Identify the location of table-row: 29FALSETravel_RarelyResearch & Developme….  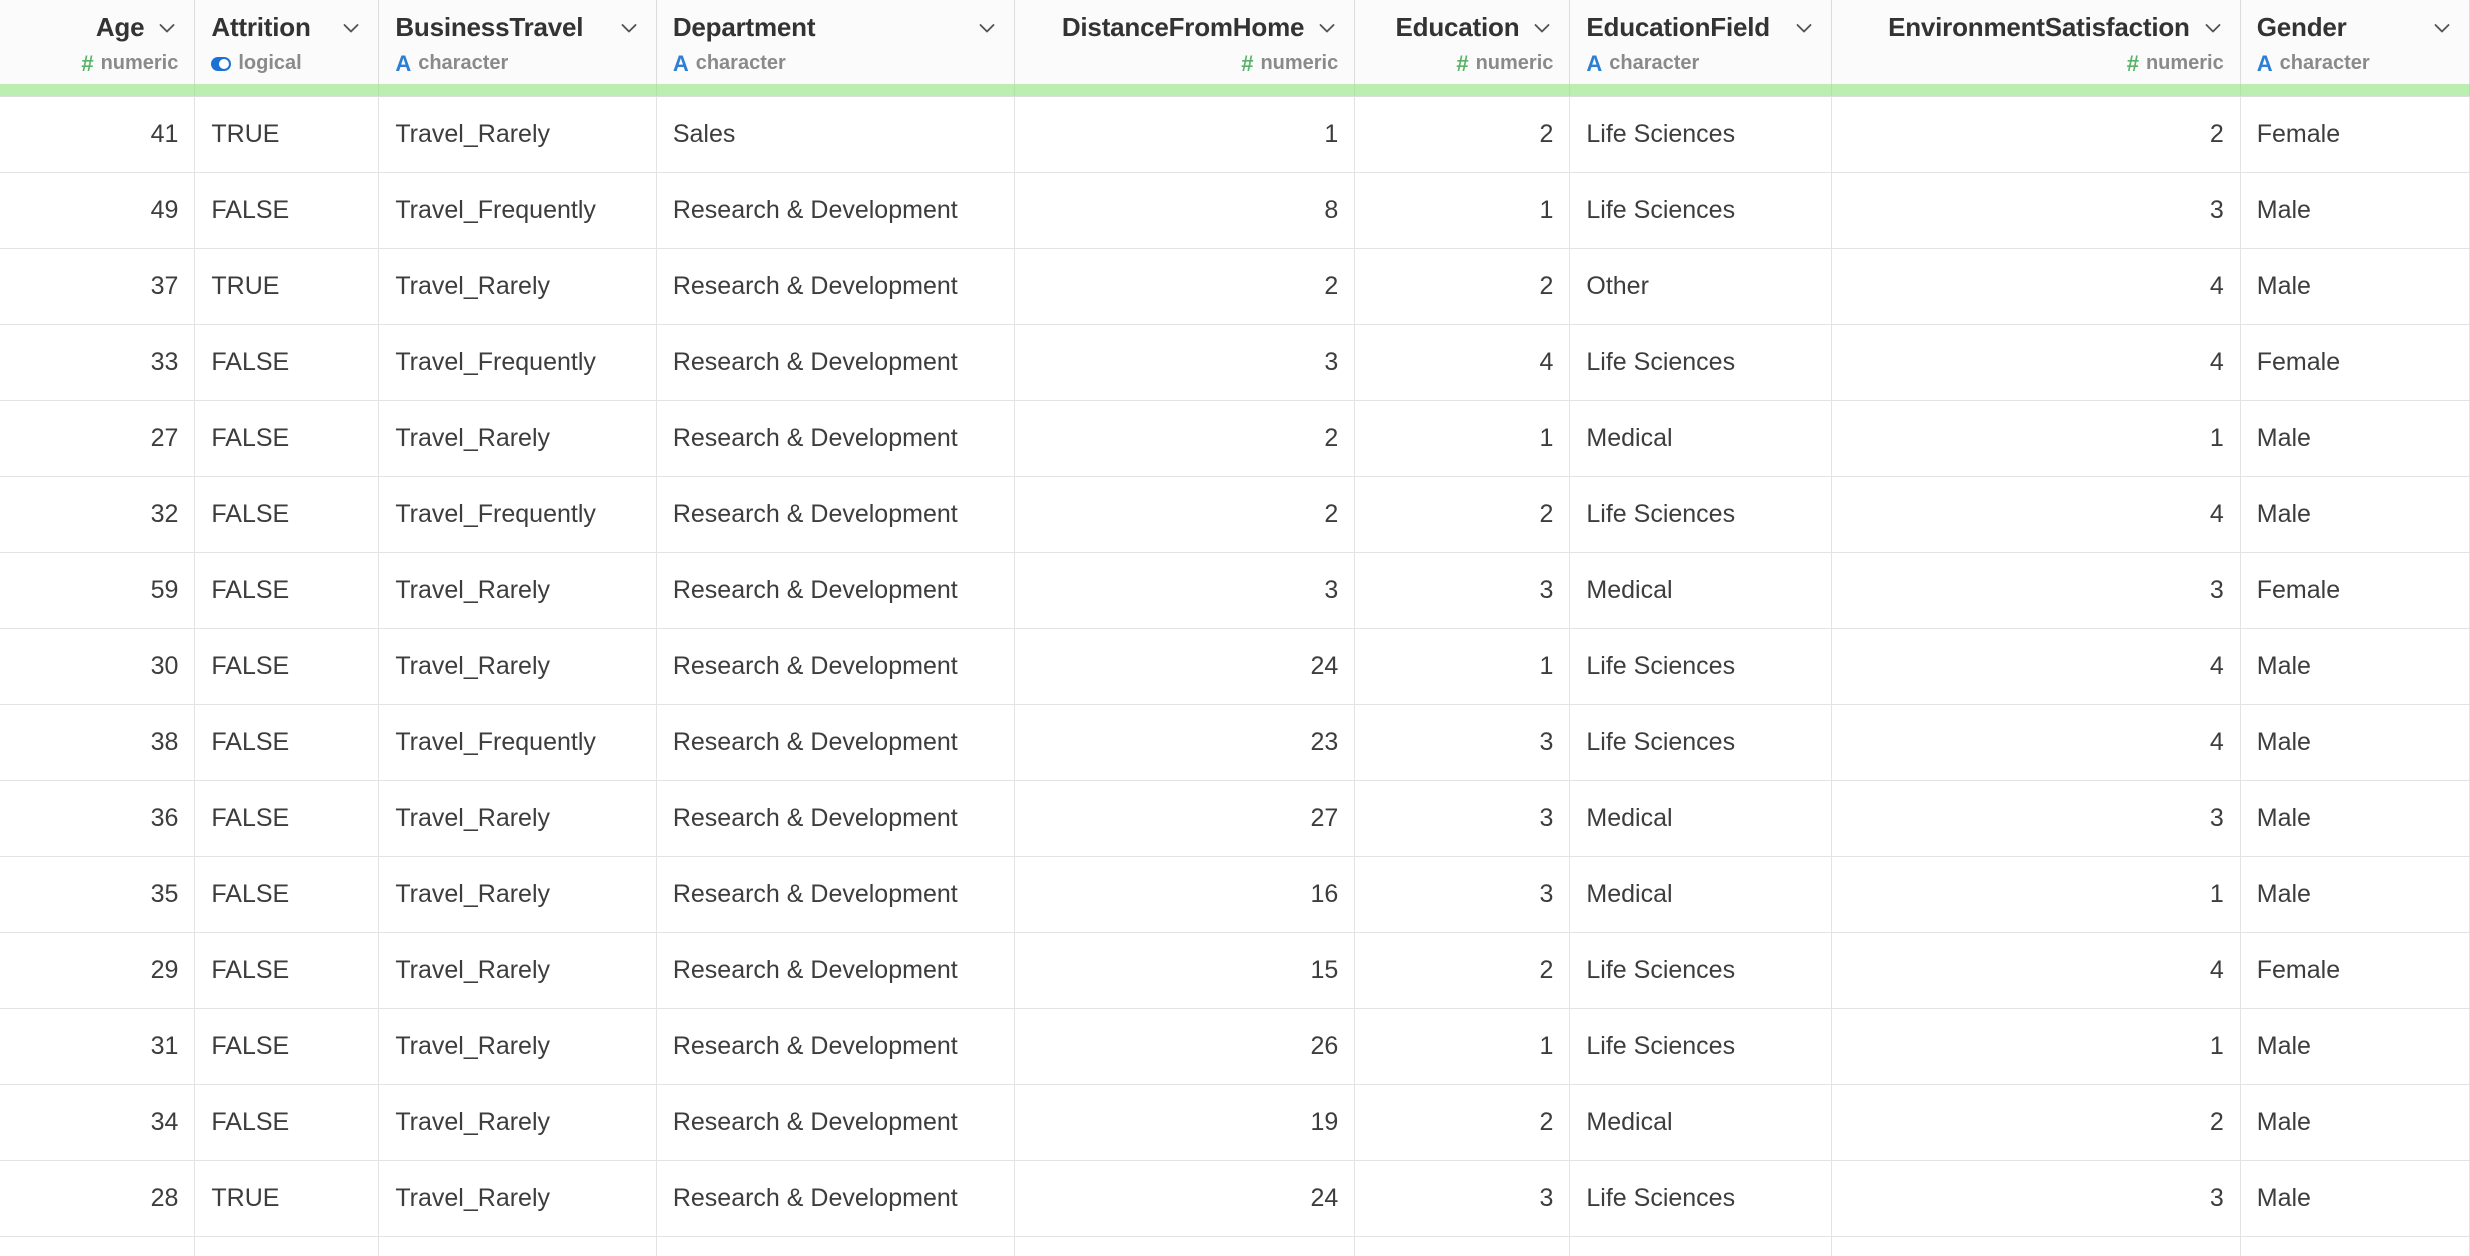
(1235, 970).